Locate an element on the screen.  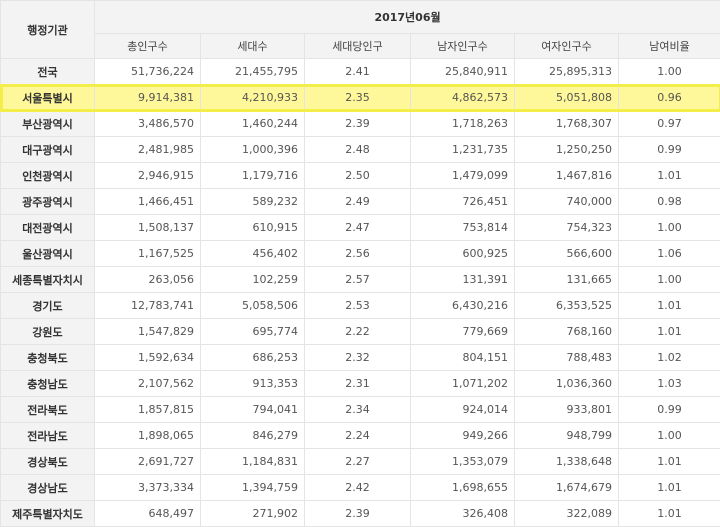
female-population-cell: 322,089 is located at coordinates (567, 514).